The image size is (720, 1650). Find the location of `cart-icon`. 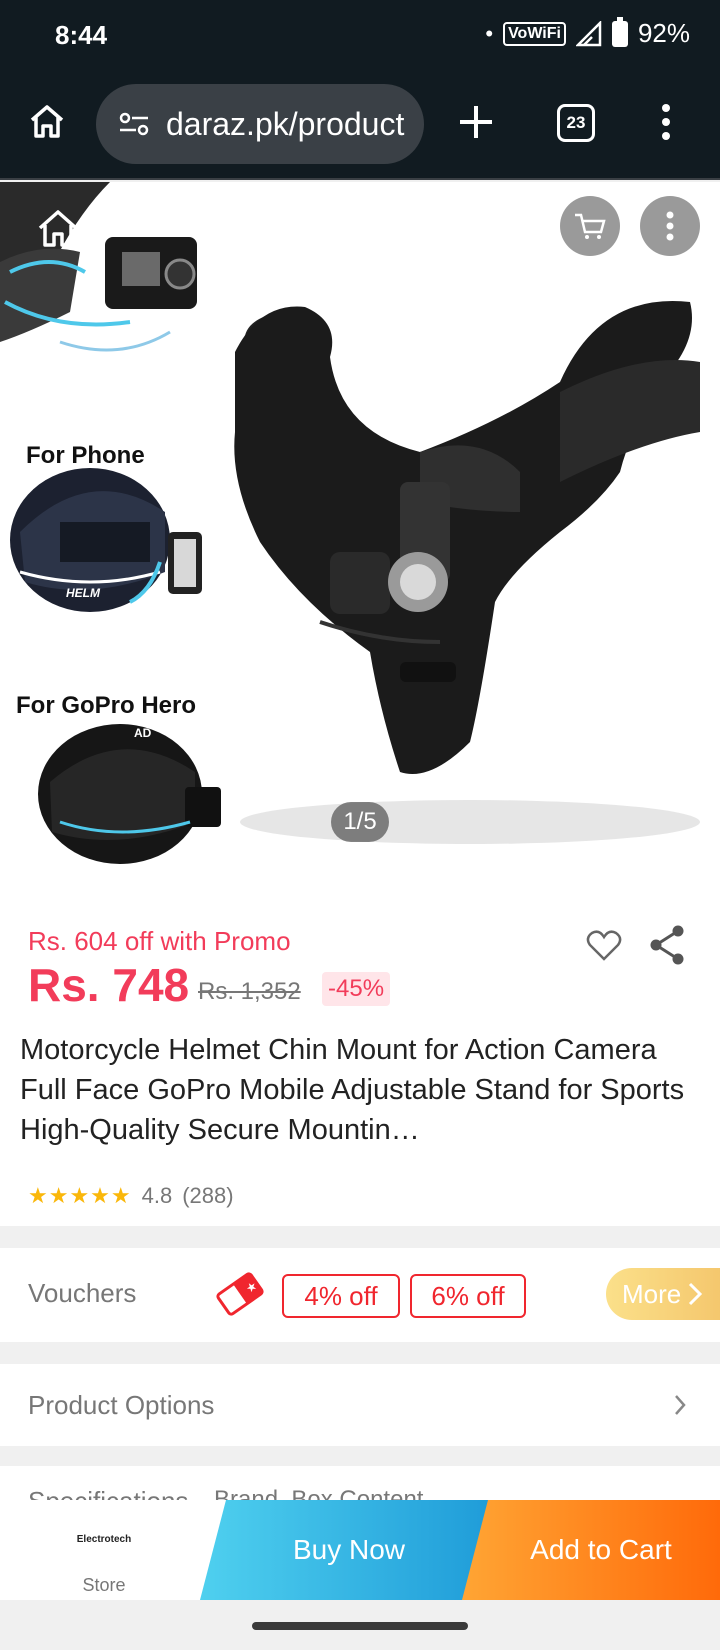

cart-icon is located at coordinates (590, 226).